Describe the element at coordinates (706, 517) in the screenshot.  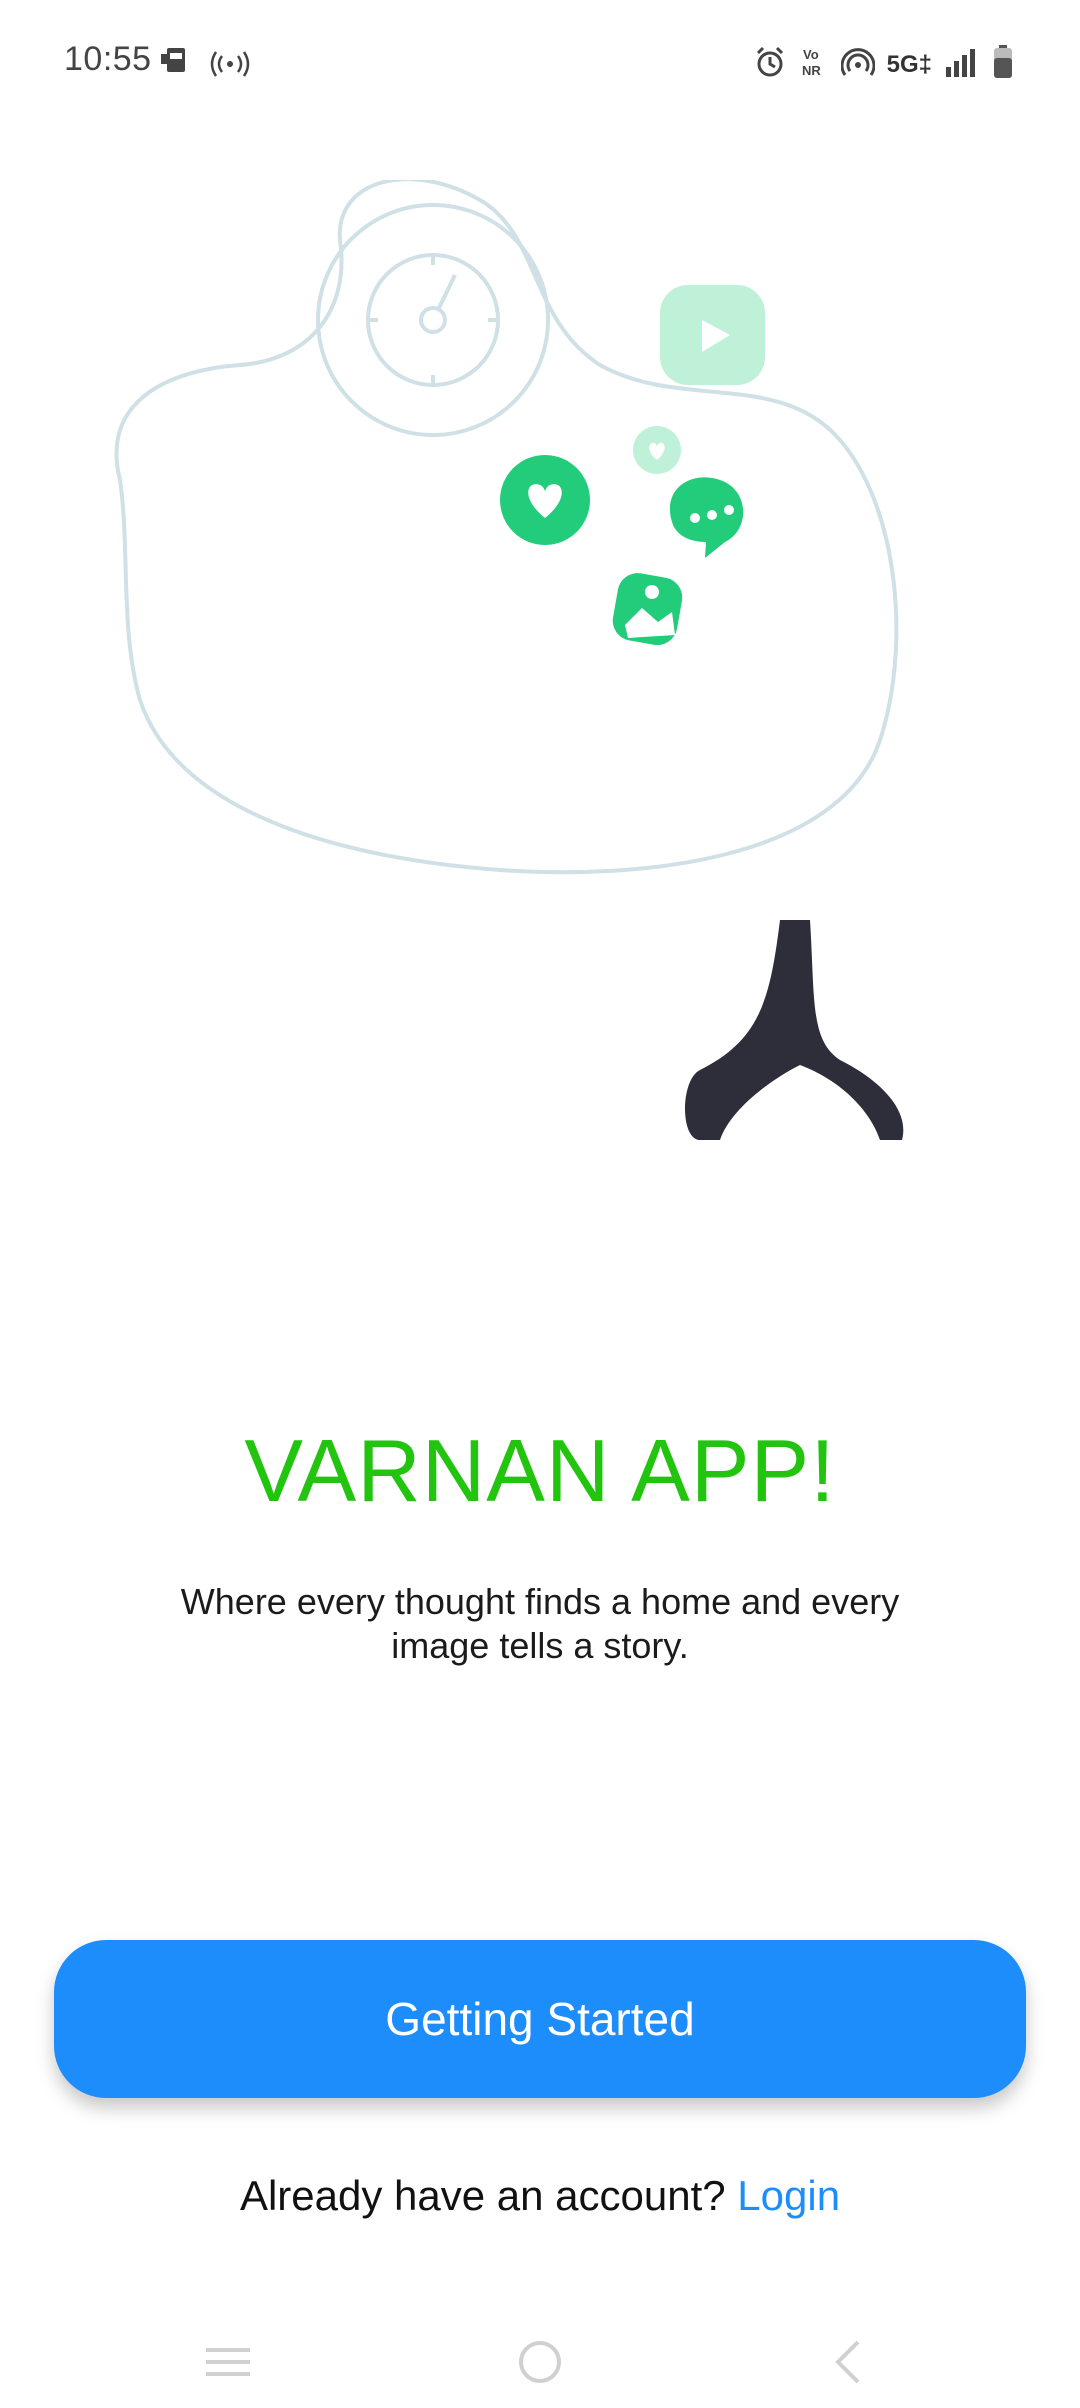
I see `chat-icon` at that location.